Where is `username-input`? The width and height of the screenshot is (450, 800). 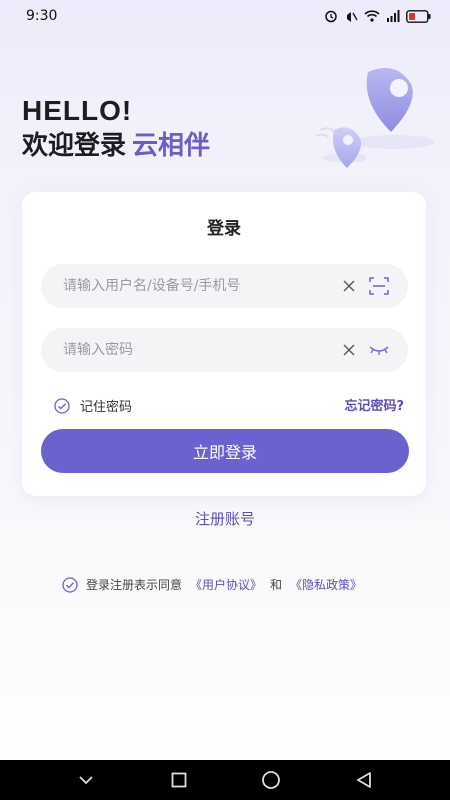
username-input is located at coordinates (199, 286).